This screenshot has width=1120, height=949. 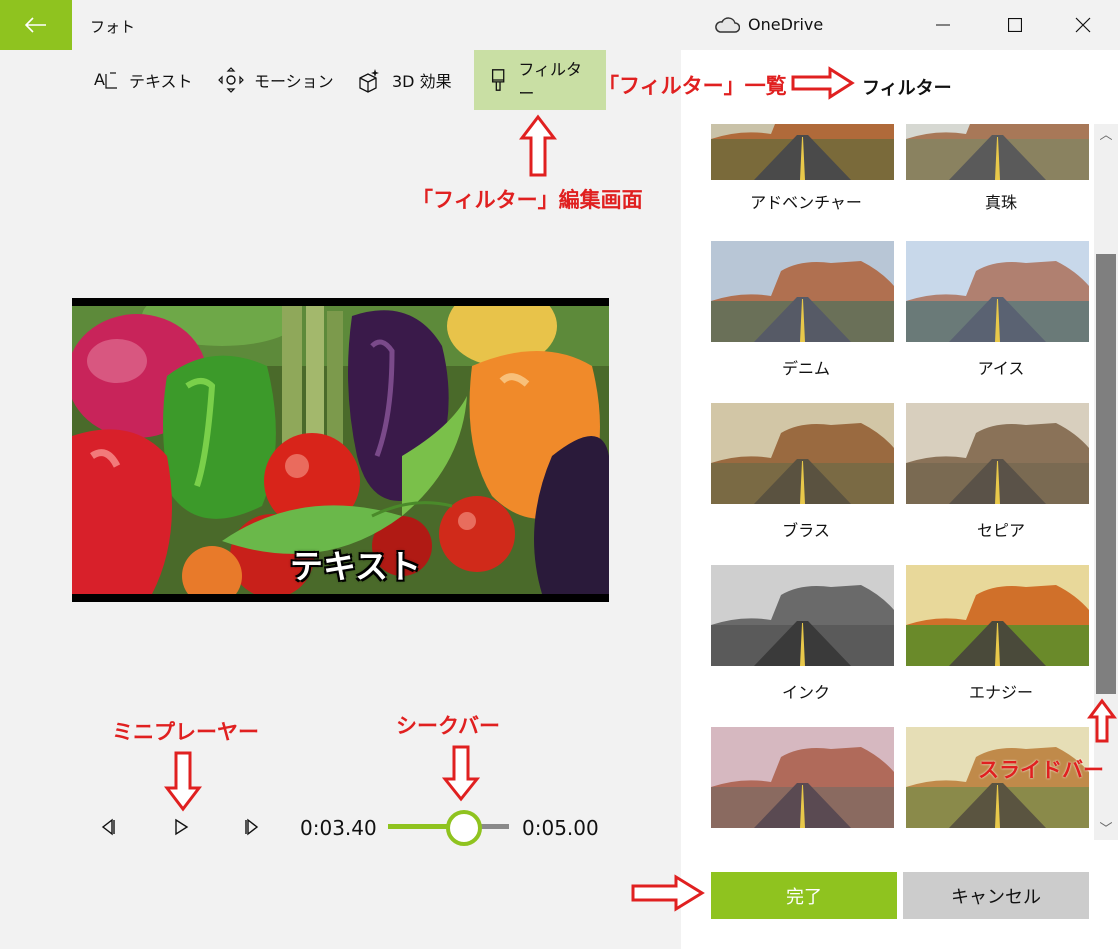 I want to click on tool-motion: モーション, so click(x=276, y=80).